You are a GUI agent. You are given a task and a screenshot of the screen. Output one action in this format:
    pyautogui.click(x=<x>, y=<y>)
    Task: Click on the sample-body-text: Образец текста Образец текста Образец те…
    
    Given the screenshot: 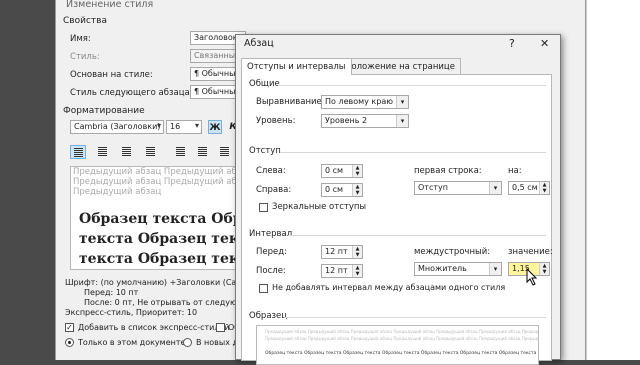 What is the action you would take?
    pyautogui.click(x=401, y=353)
    